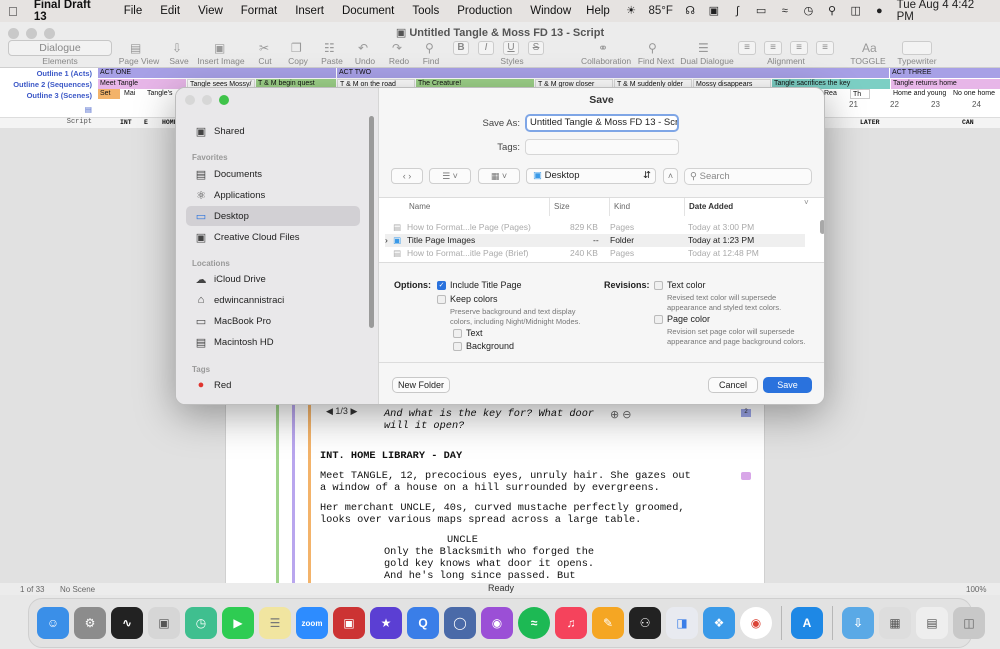 Image resolution: width=1000 pixels, height=649 pixels. Describe the element at coordinates (238, 623) in the screenshot. I see `facetime-icon: ▶` at that location.